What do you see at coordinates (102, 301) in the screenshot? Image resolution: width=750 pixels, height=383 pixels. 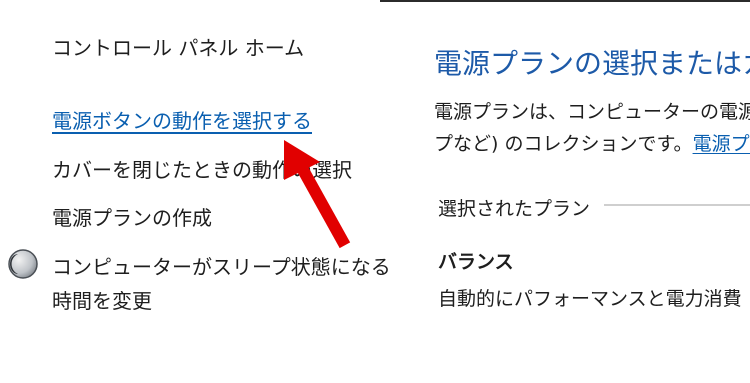 I see `sleep-link-line2: 時間を変更` at bounding box center [102, 301].